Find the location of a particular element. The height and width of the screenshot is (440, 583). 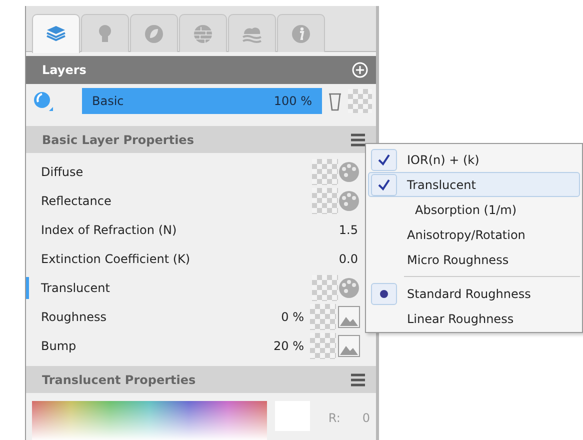

property-value: 0 % is located at coordinates (292, 317).